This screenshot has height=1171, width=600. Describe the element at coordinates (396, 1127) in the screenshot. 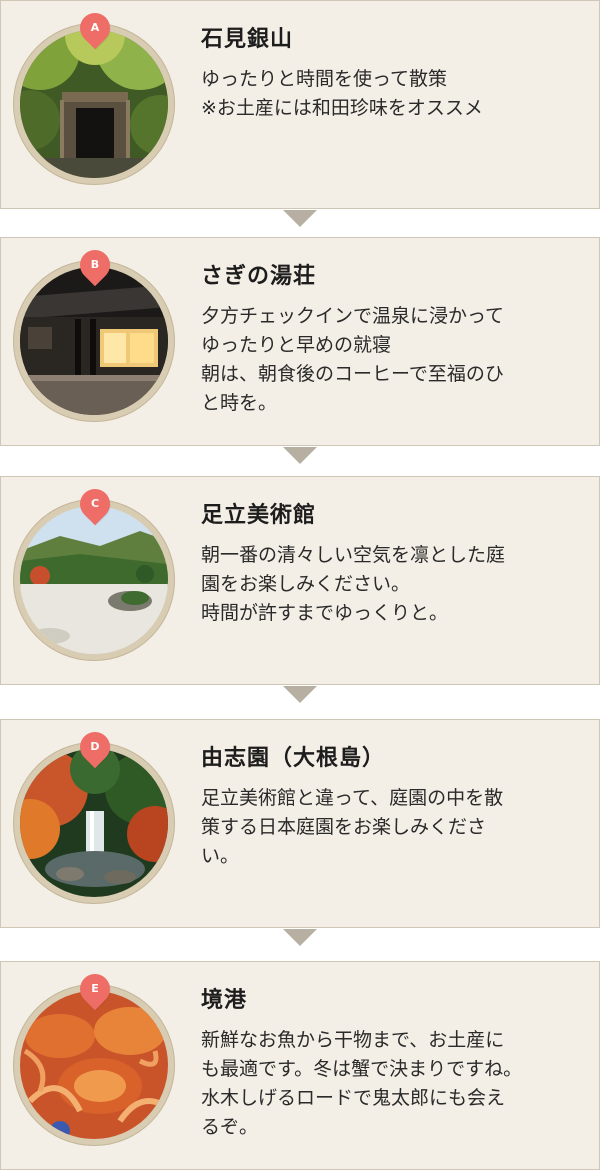

I see `description-line: るぞ。` at that location.